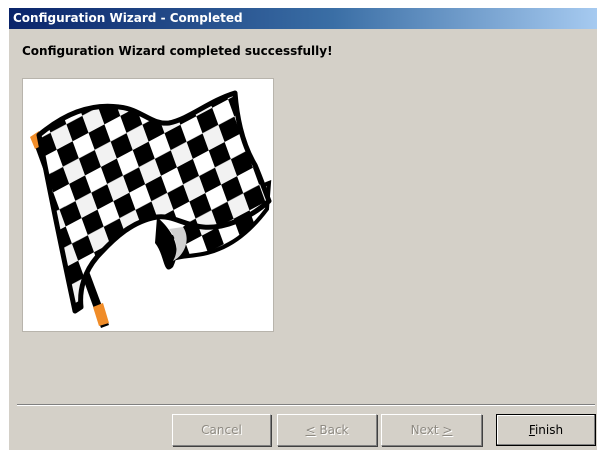 The width and height of the screenshot is (599, 452). Describe the element at coordinates (128, 18) in the screenshot. I see `window-title: Configuration Wizard - Completed` at that location.